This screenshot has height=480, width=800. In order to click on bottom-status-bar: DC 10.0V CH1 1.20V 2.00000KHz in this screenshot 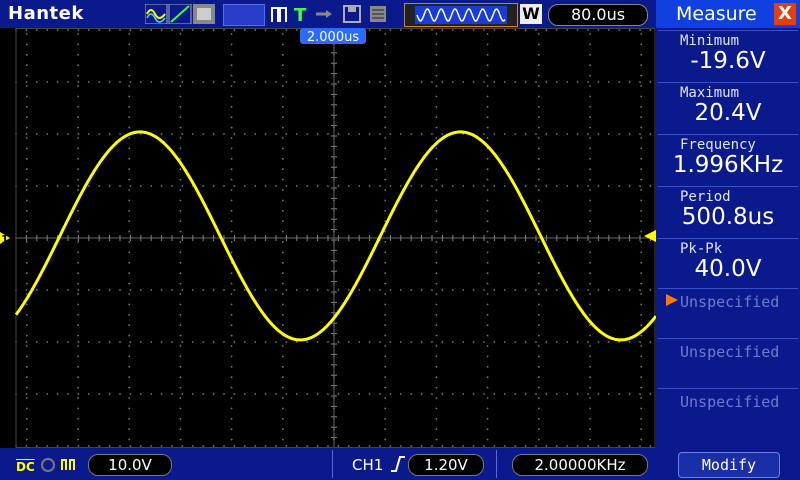, I will do `click(328, 464)`.